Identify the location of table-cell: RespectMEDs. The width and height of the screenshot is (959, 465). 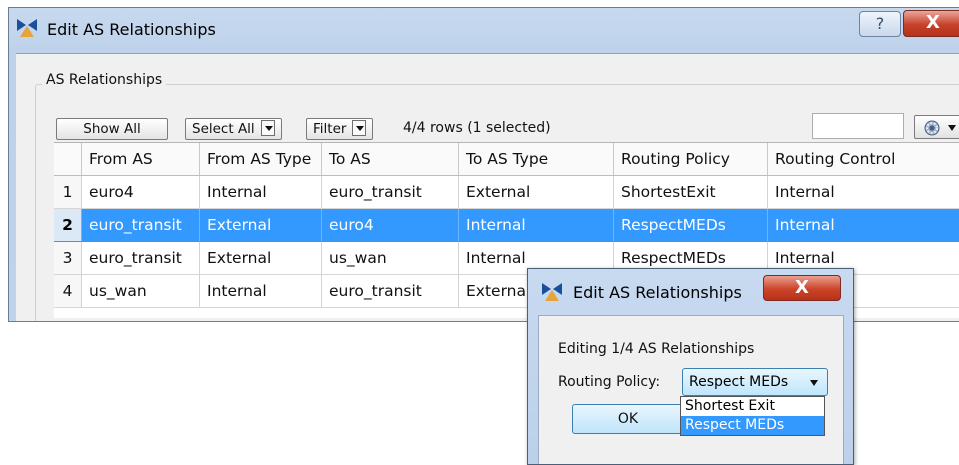
(691, 225).